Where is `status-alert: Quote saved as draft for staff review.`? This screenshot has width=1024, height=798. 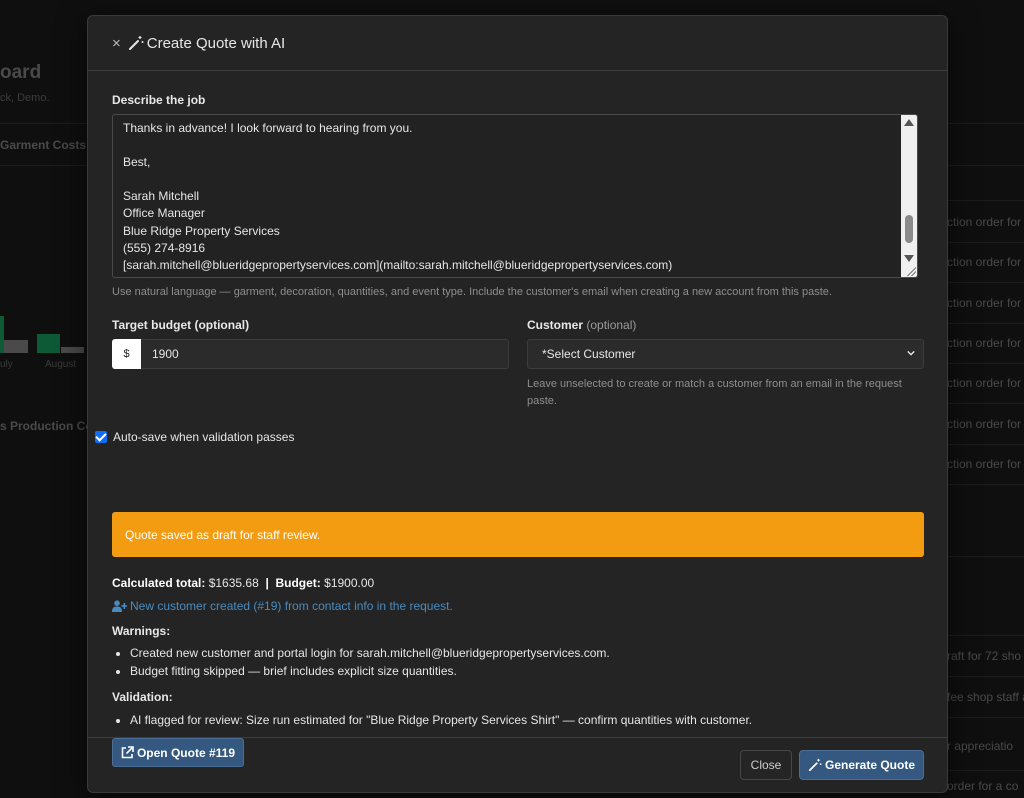 status-alert: Quote saved as draft for staff review. is located at coordinates (518, 534).